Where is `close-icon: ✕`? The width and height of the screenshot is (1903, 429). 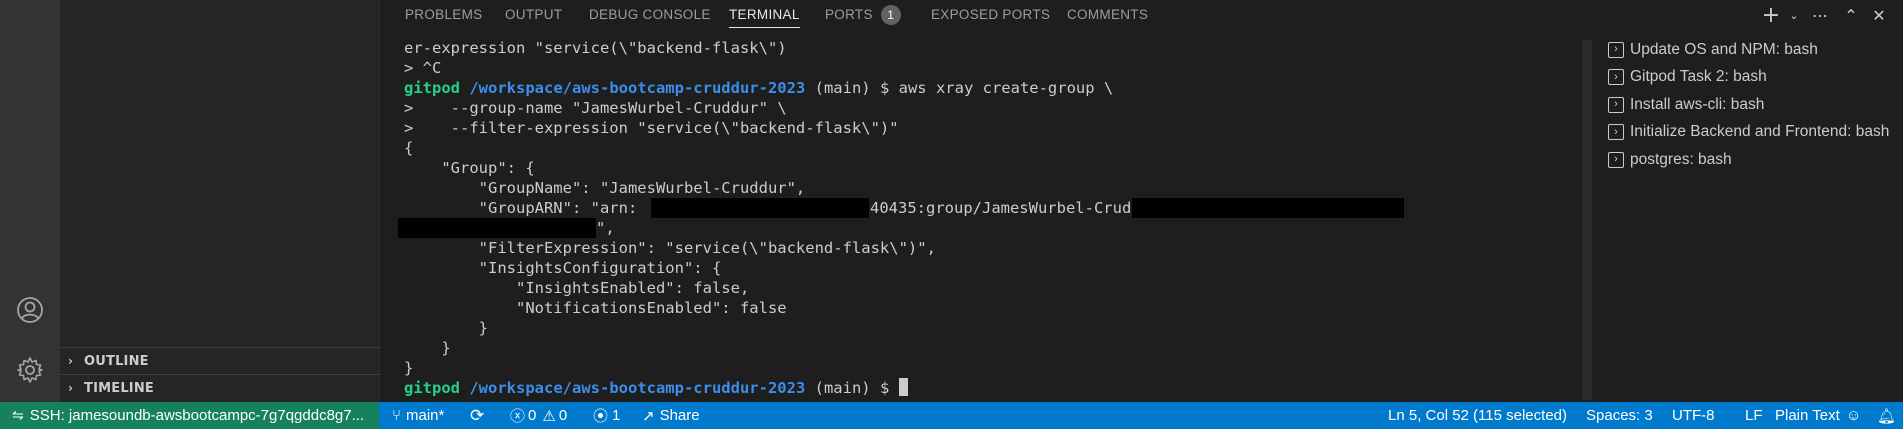
close-icon: ✕ is located at coordinates (1879, 15).